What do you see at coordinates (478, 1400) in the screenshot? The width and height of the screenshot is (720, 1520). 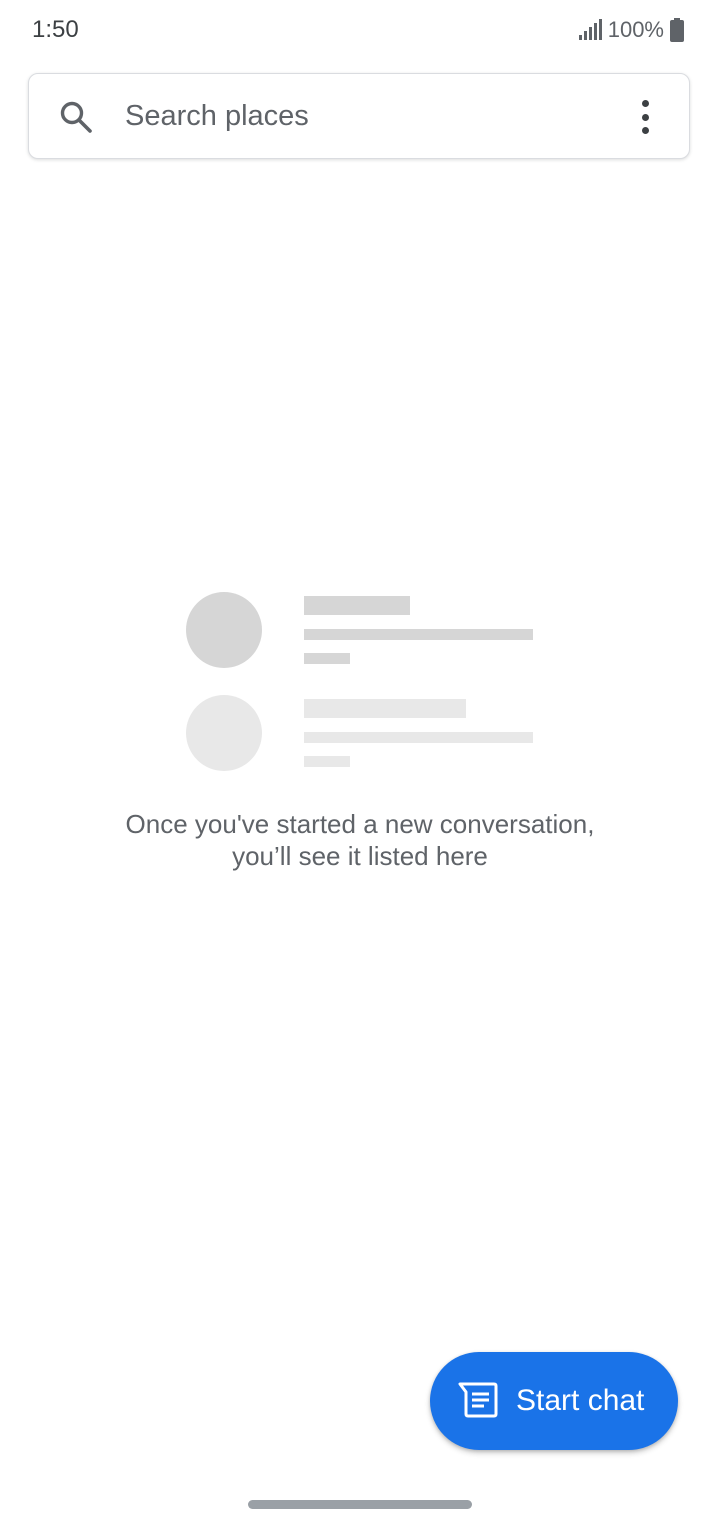 I see `chat-icon` at bounding box center [478, 1400].